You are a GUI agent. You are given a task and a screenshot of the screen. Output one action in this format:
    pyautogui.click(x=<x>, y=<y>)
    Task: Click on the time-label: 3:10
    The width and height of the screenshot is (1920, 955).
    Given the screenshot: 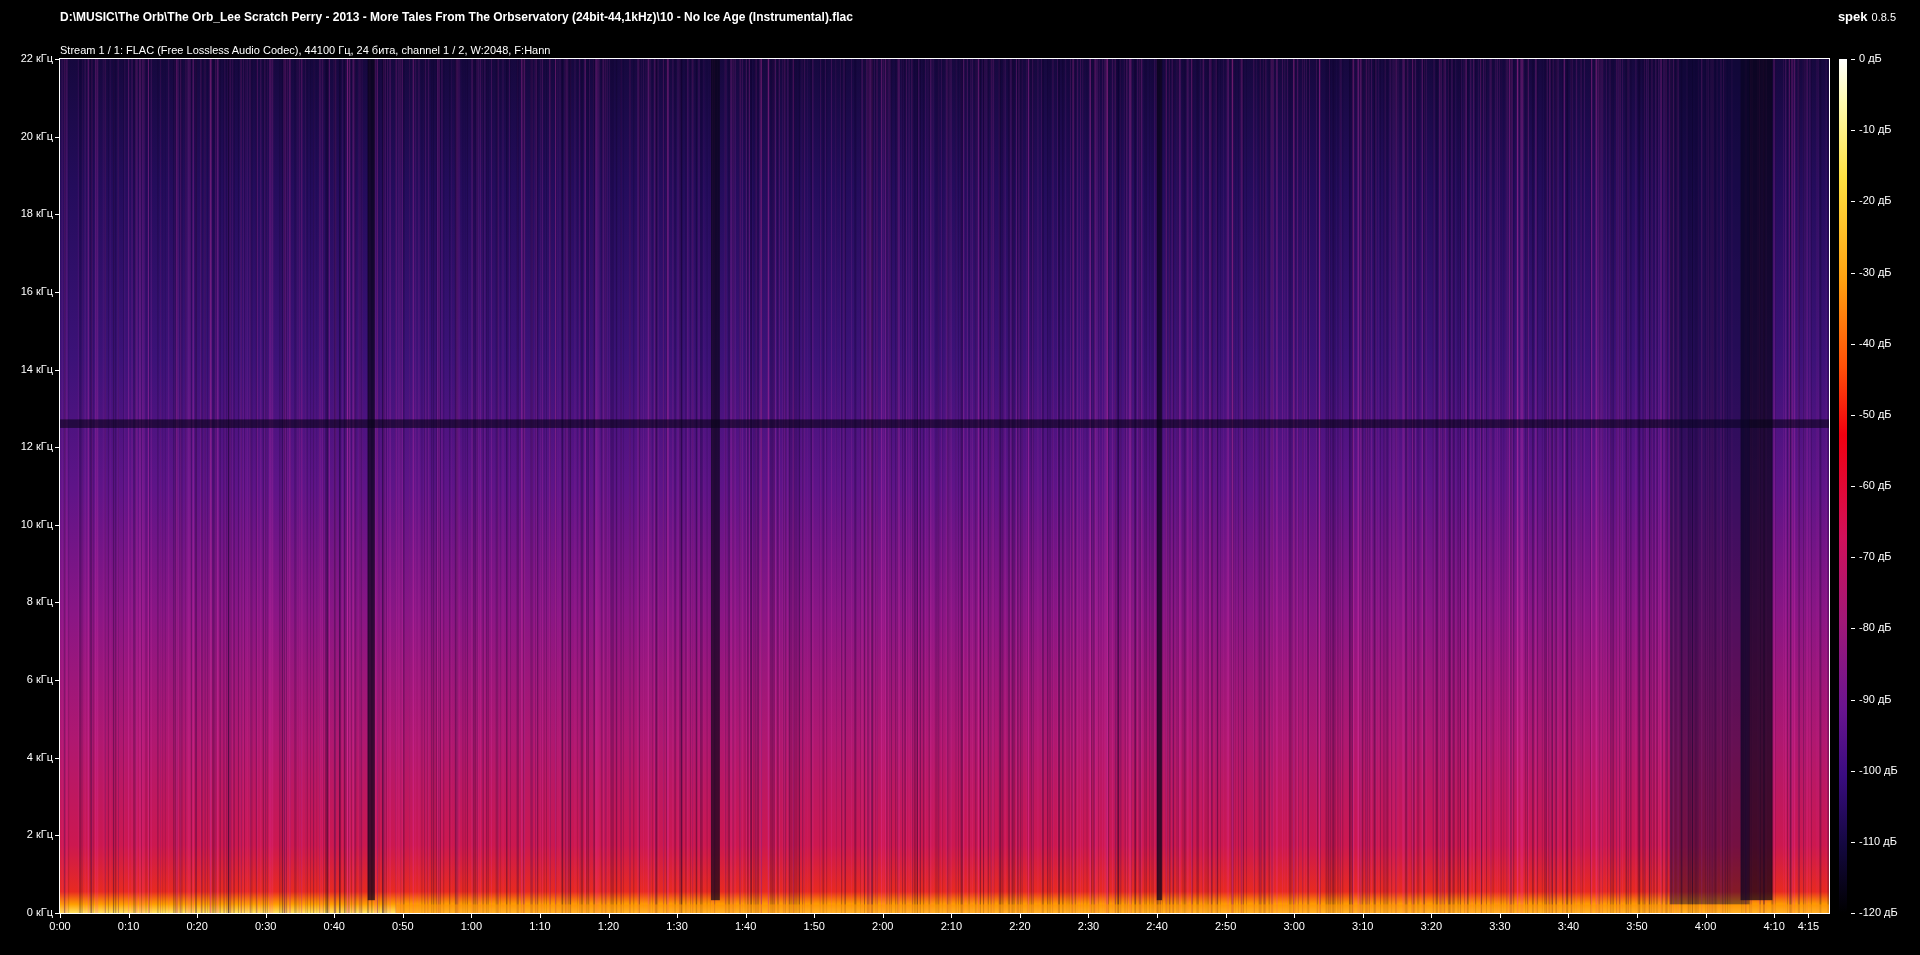 What is the action you would take?
    pyautogui.click(x=1363, y=926)
    